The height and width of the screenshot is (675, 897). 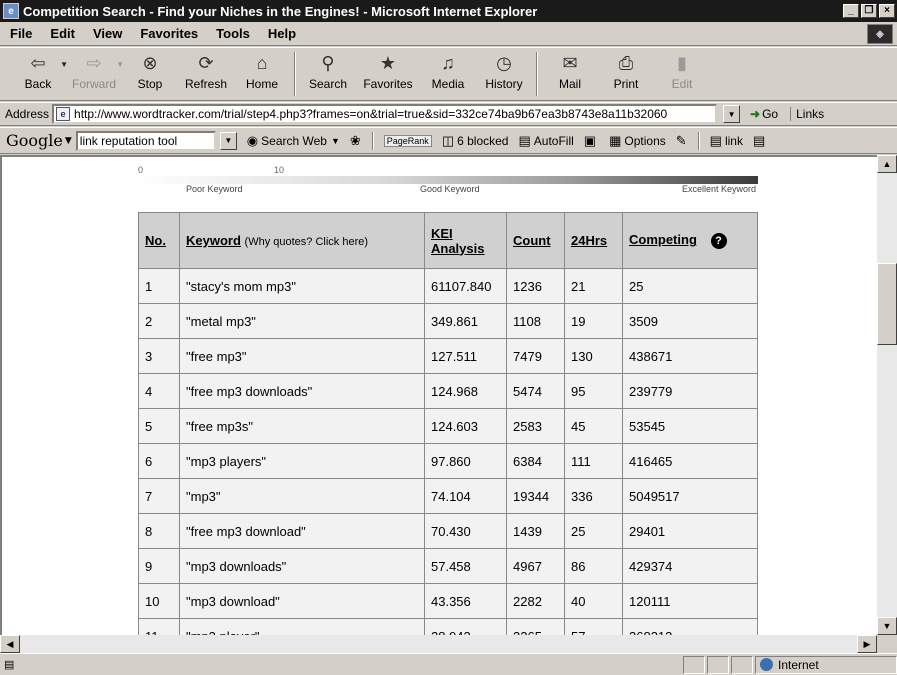 What do you see at coordinates (39, 140) in the screenshot?
I see `google-menu-button: Google ▼` at bounding box center [39, 140].